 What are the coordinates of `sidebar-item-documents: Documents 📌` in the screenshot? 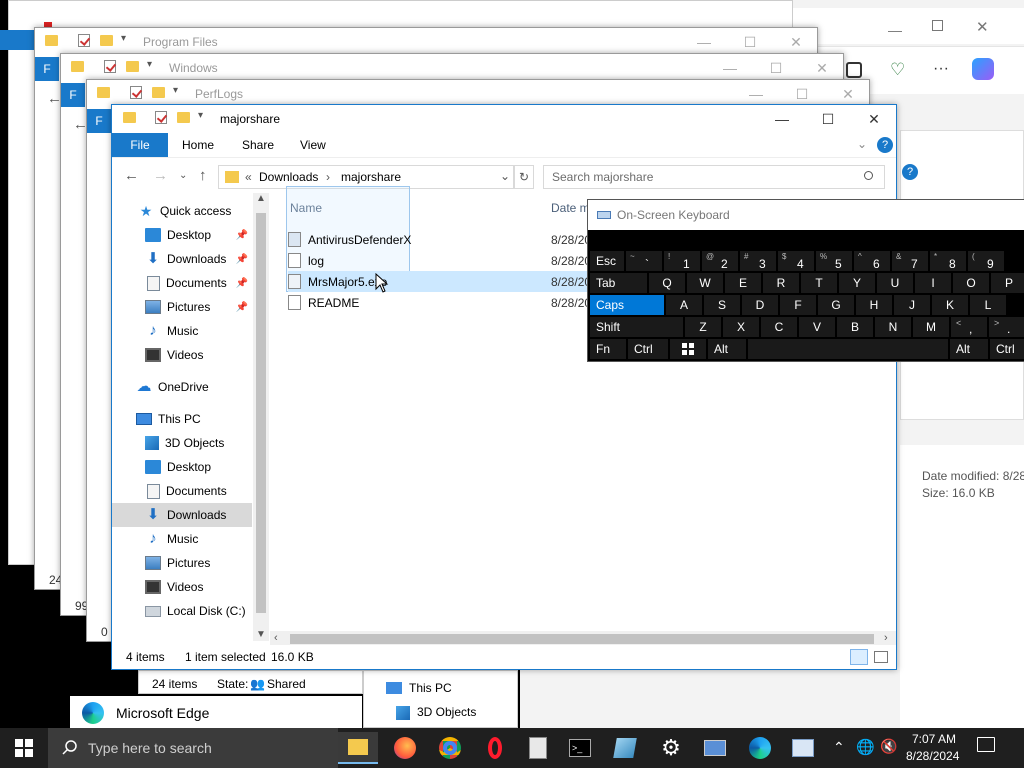 It's located at (182, 283).